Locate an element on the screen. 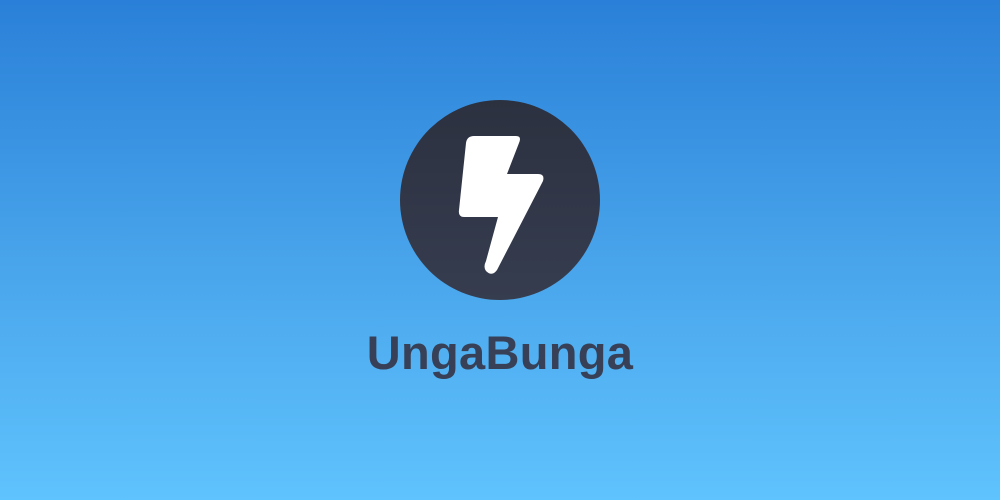 The height and width of the screenshot is (500, 1000). app-logo is located at coordinates (500, 200).